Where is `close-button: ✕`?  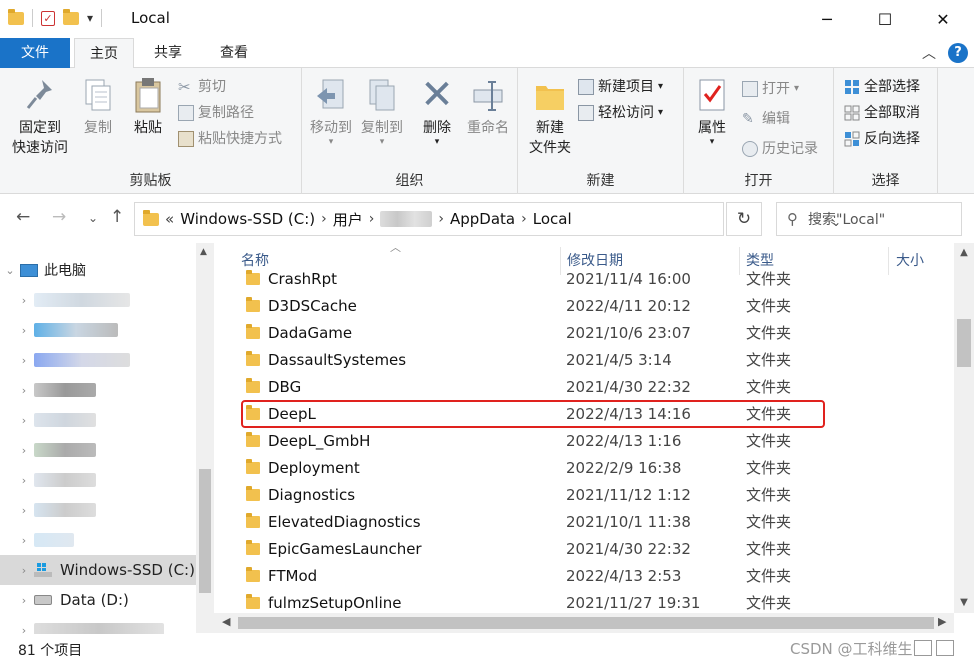 close-button: ✕ is located at coordinates (943, 19).